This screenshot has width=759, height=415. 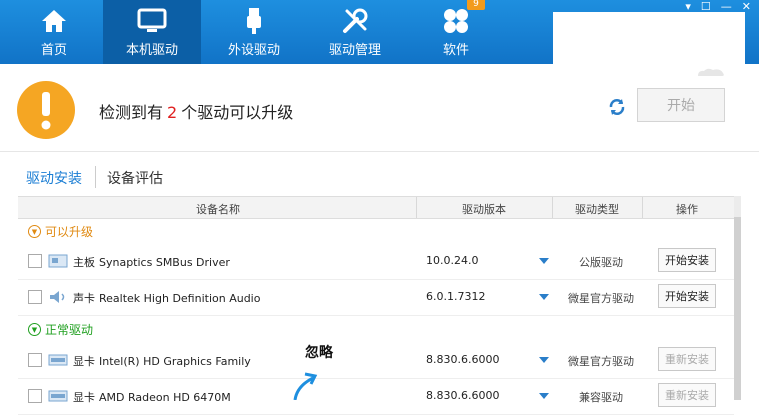 I want to click on tab-device-evaluate: 设备评估, so click(x=135, y=178).